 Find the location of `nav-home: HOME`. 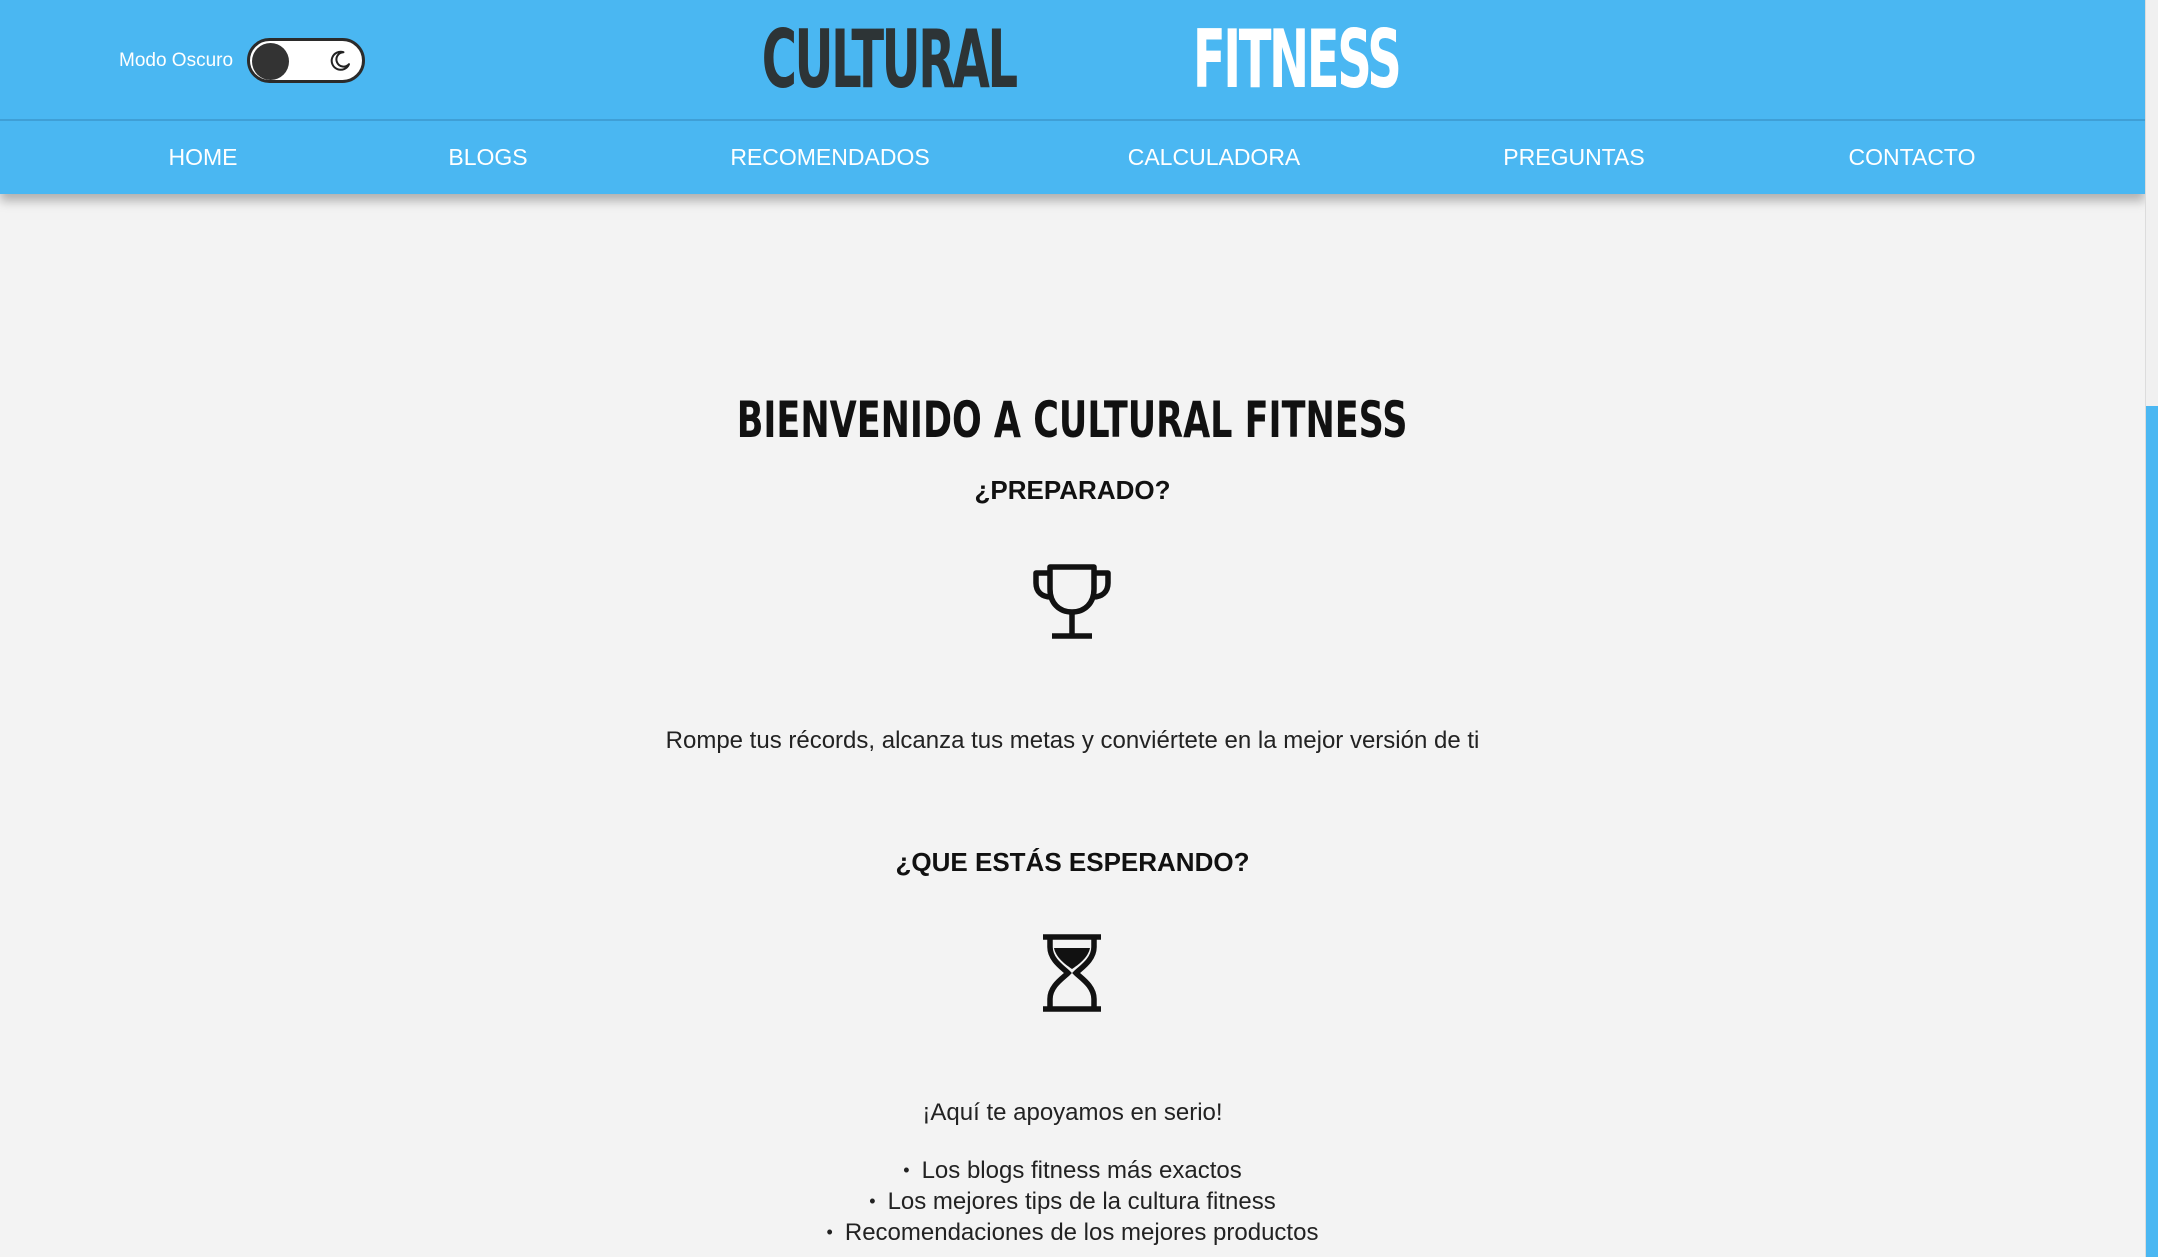

nav-home: HOME is located at coordinates (203, 157).